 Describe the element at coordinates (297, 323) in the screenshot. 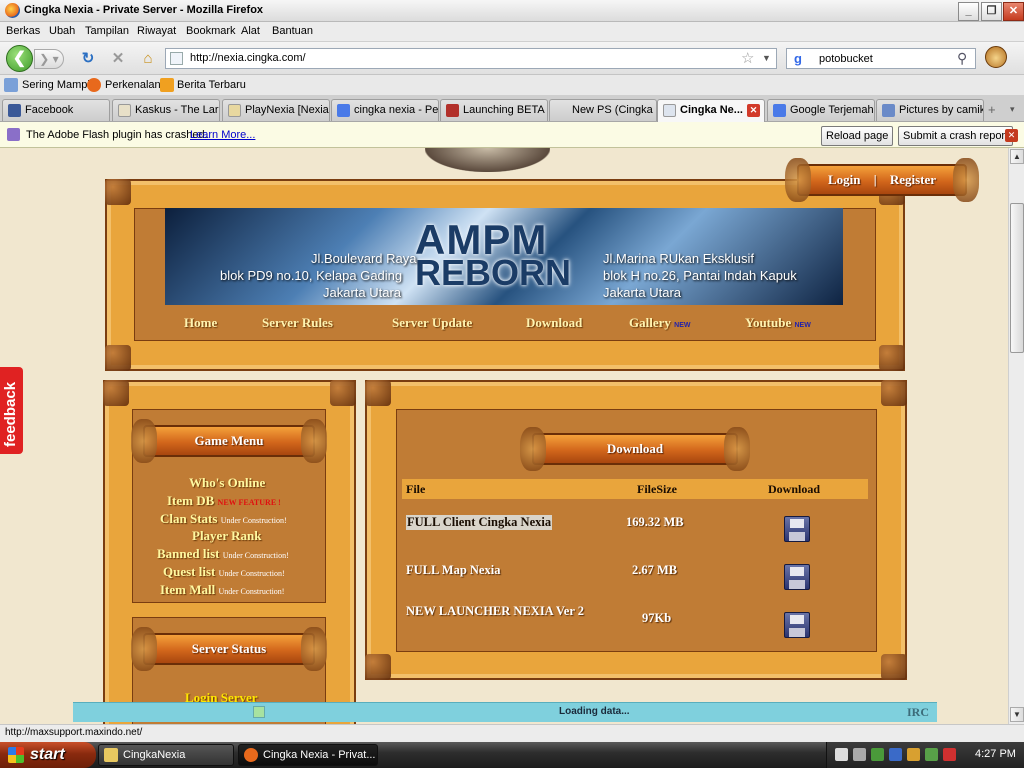

I see `nav-server-rules: Server Rules` at that location.